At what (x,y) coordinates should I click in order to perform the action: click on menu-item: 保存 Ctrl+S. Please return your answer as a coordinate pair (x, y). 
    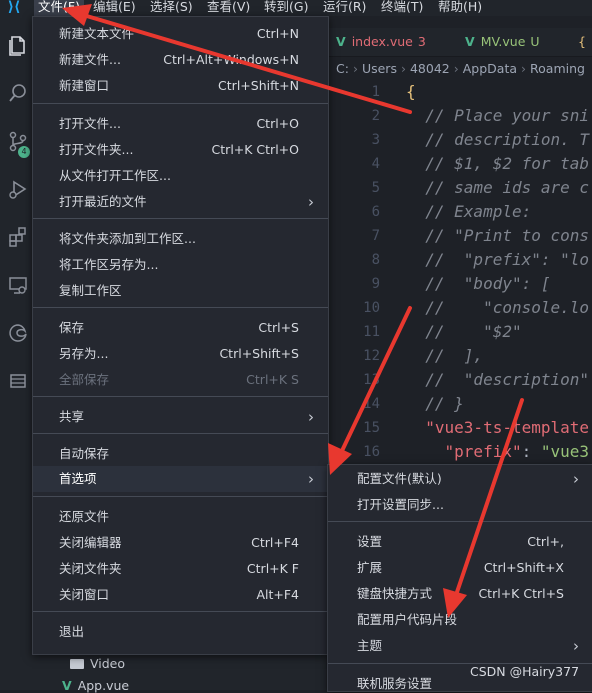
    Looking at the image, I should click on (180, 328).